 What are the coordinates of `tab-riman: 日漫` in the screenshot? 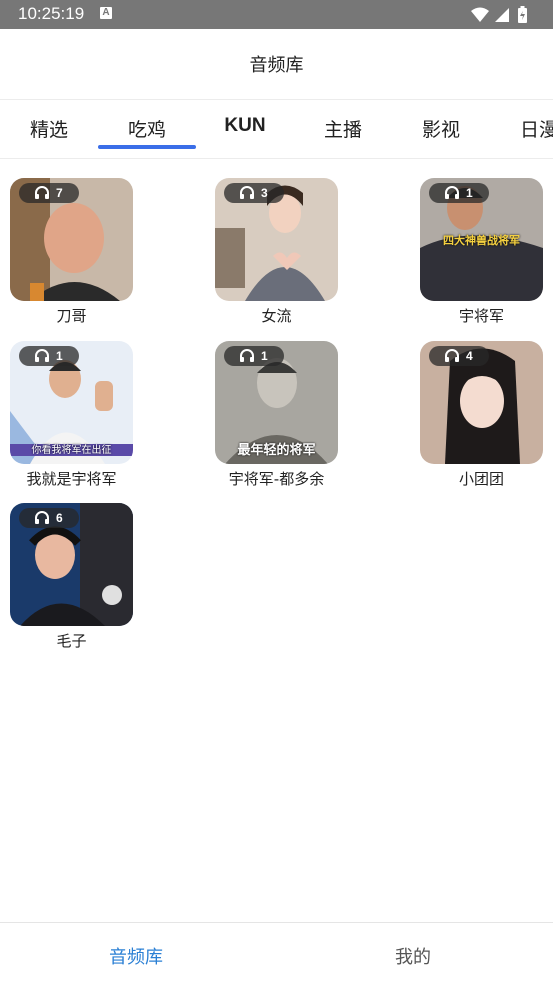 It's located at (521, 128).